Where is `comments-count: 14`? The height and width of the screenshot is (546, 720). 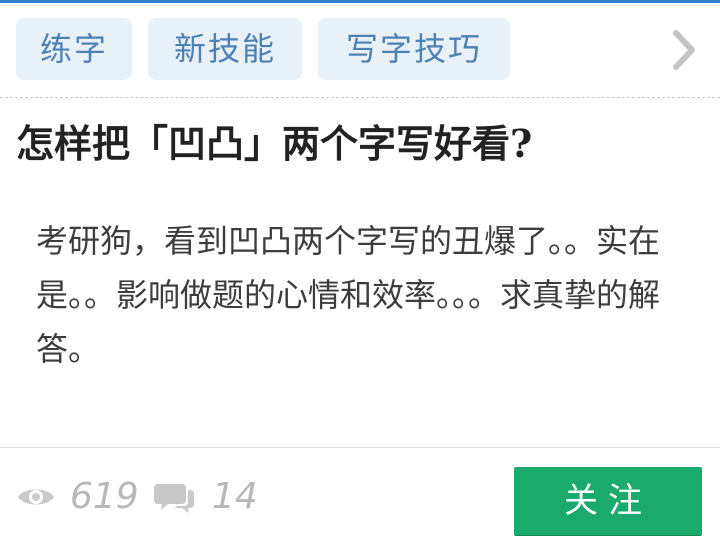 comments-count: 14 is located at coordinates (235, 496).